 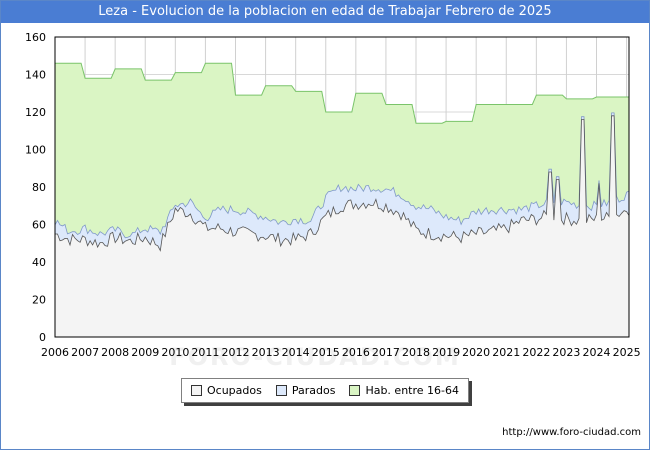 What do you see at coordinates (35, 37) in the screenshot?
I see `y-tick-label: 160` at bounding box center [35, 37].